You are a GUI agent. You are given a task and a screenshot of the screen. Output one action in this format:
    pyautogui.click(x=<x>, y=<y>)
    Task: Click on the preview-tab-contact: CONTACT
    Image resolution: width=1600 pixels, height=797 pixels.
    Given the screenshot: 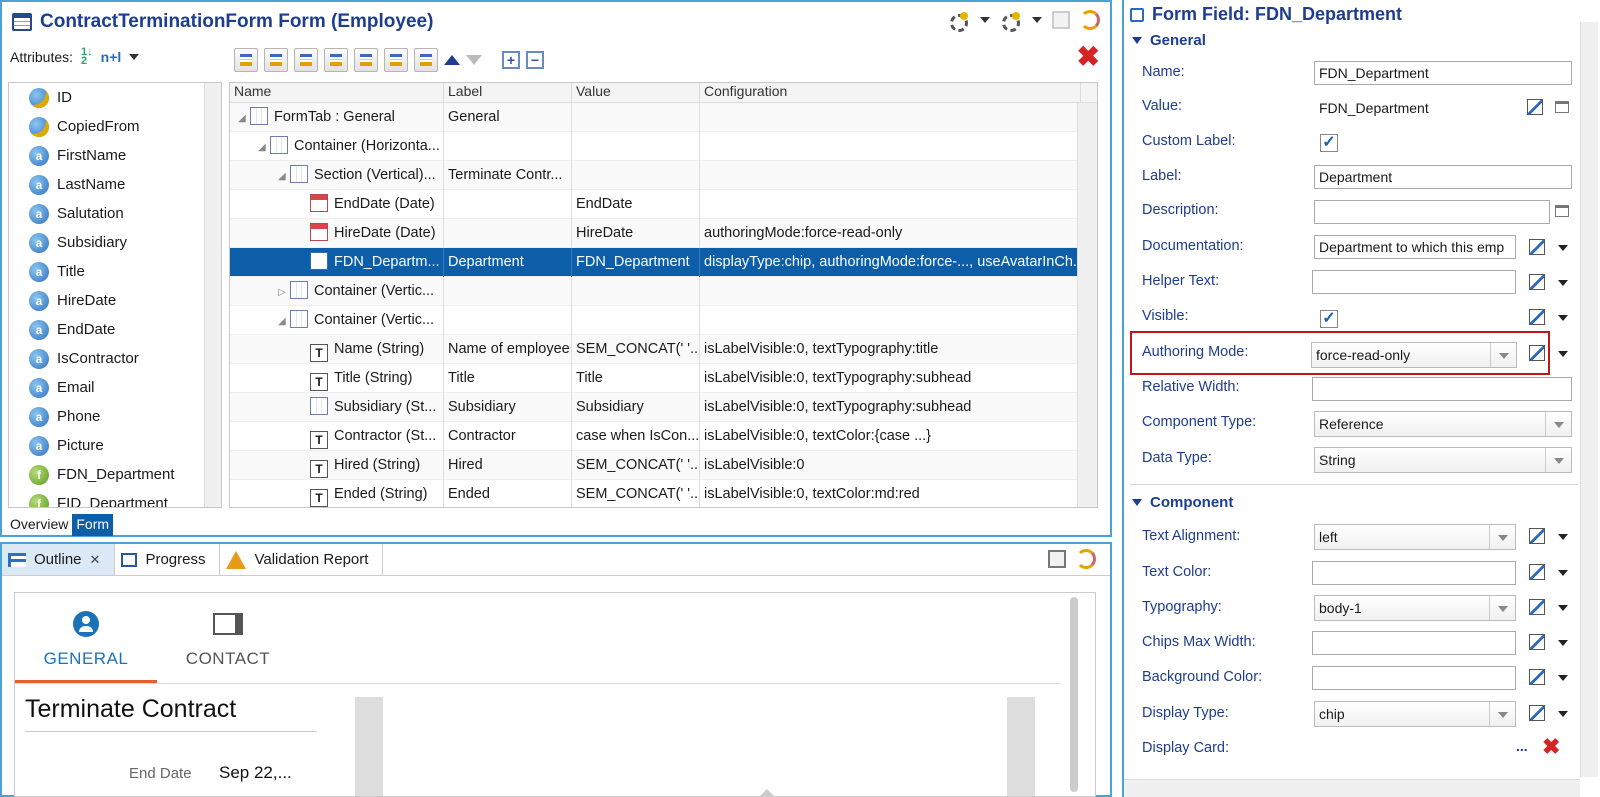 What is the action you would take?
    pyautogui.click(x=228, y=638)
    